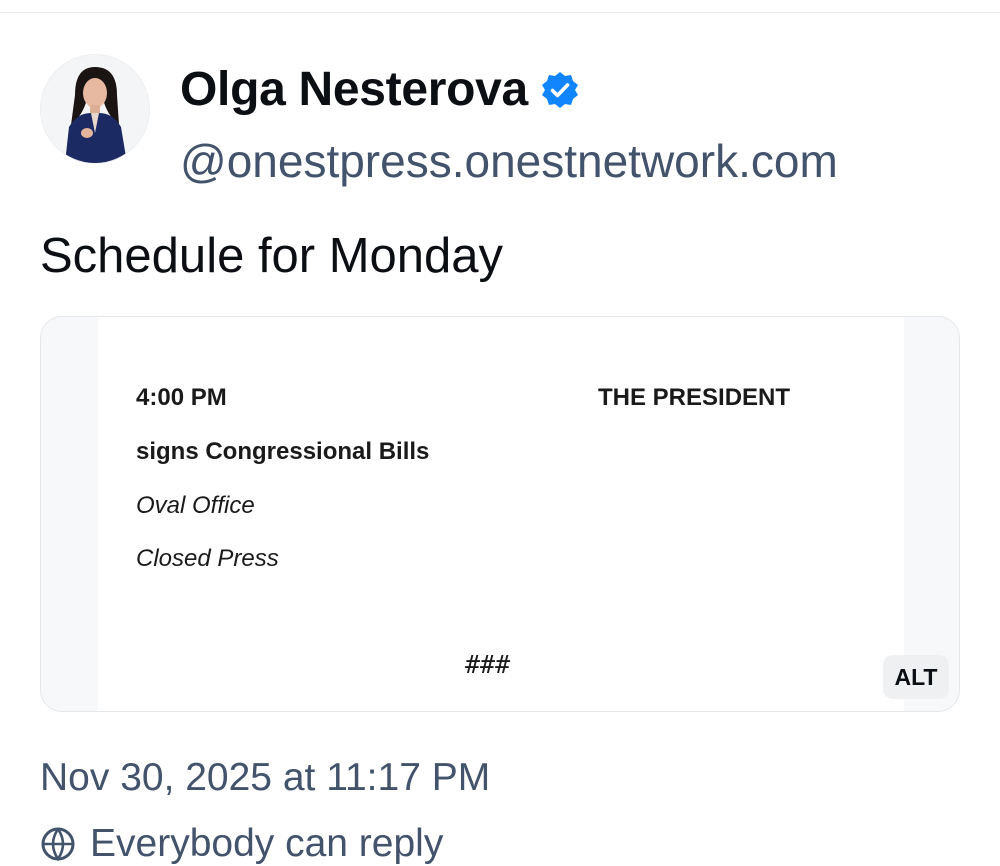 Image resolution: width=1000 pixels, height=866 pixels. What do you see at coordinates (195, 505) in the screenshot?
I see `schedule-location: Oval Office` at bounding box center [195, 505].